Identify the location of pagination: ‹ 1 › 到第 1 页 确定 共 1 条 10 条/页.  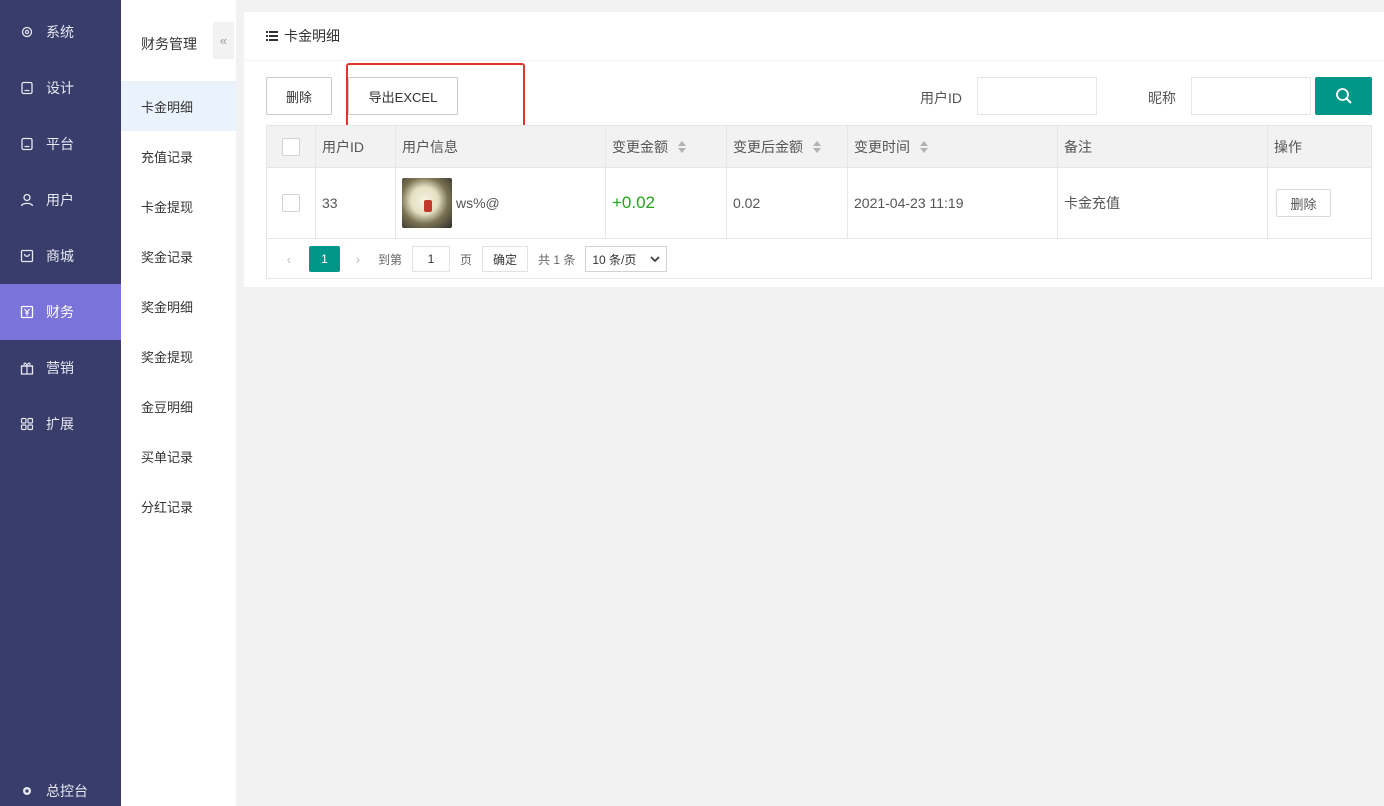
(819, 259).